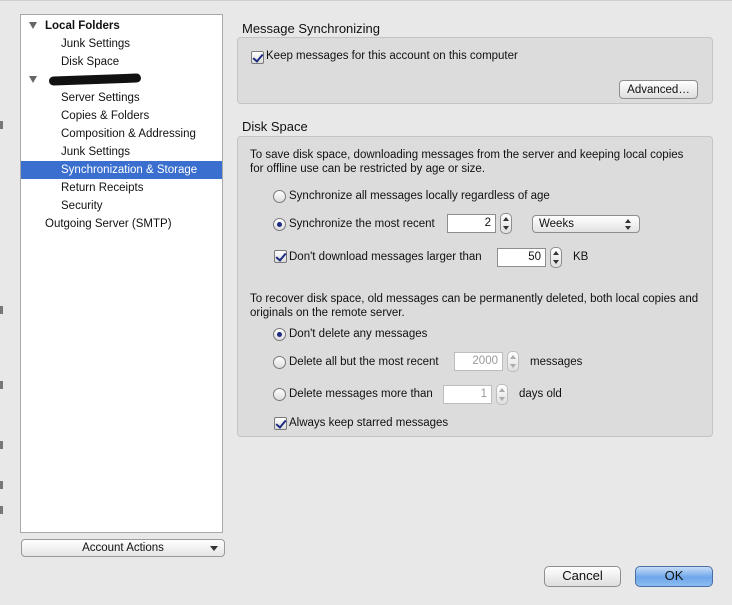 This screenshot has height=605, width=732. I want to click on up-down-arrows-icon, so click(629, 224).